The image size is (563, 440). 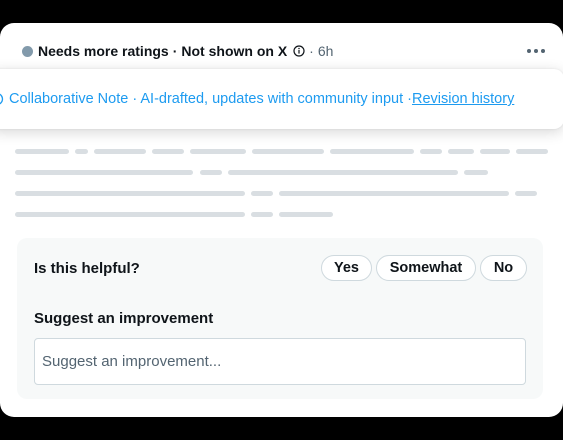 I want to click on visibility-label: Not shown on X, so click(x=234, y=51).